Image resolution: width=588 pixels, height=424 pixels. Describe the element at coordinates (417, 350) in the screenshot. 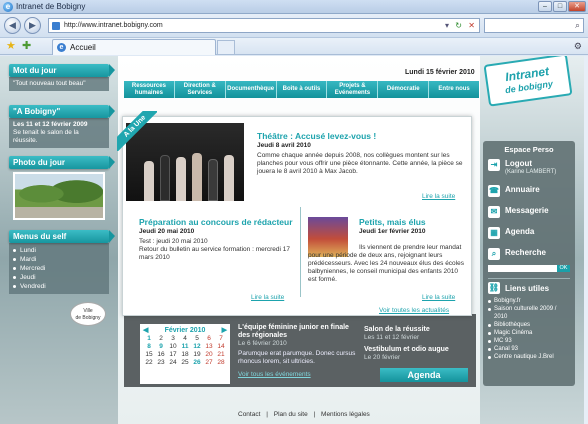

I see `event-vestibulum-title: Vestibulum et odio augue` at that location.